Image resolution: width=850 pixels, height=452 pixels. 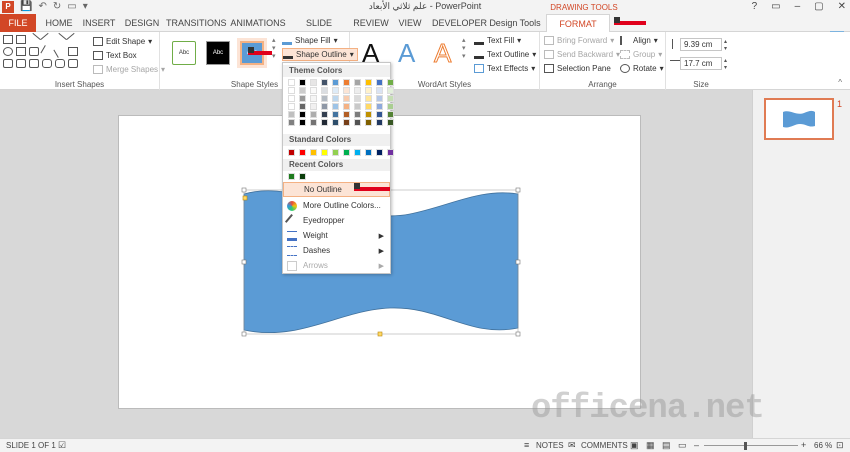 What do you see at coordinates (196, 23) in the screenshot?
I see `tab-transitions: TRANSITIONS` at bounding box center [196, 23].